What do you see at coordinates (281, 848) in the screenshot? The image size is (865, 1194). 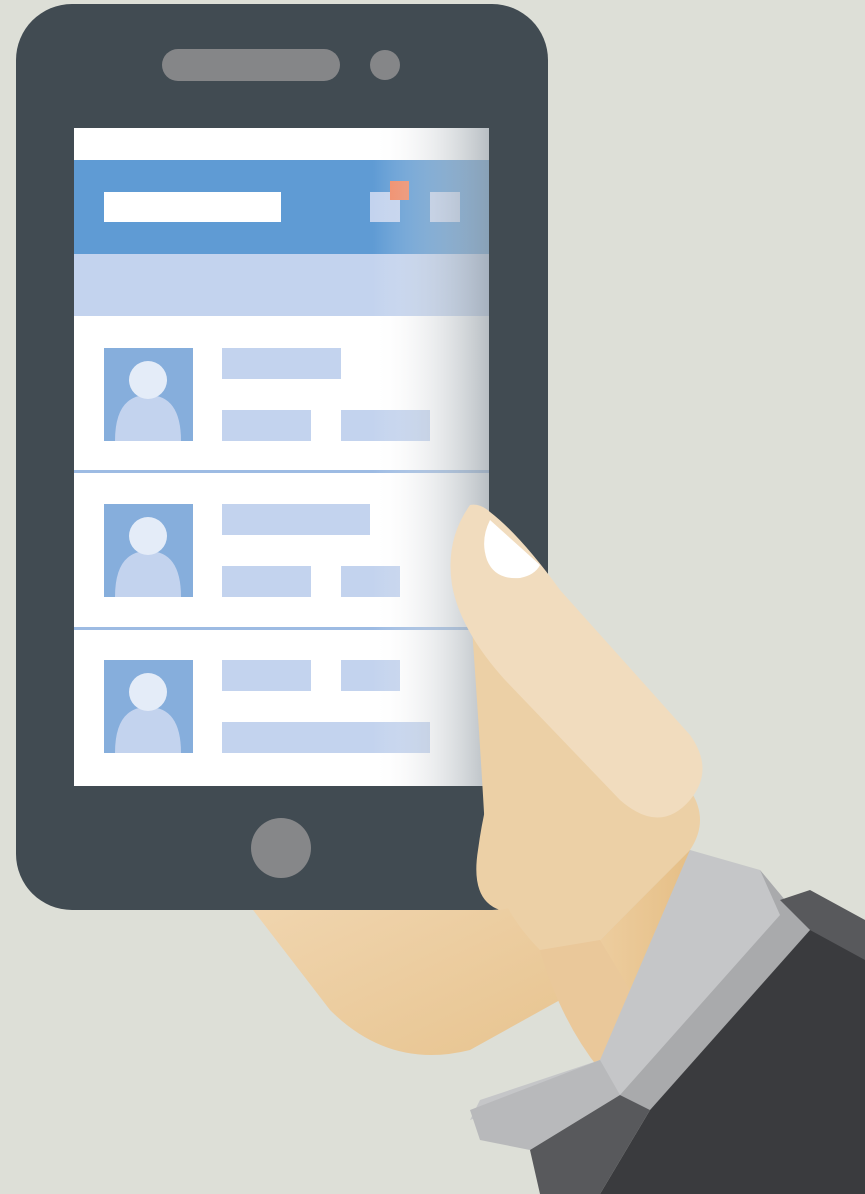 I see `home-button` at bounding box center [281, 848].